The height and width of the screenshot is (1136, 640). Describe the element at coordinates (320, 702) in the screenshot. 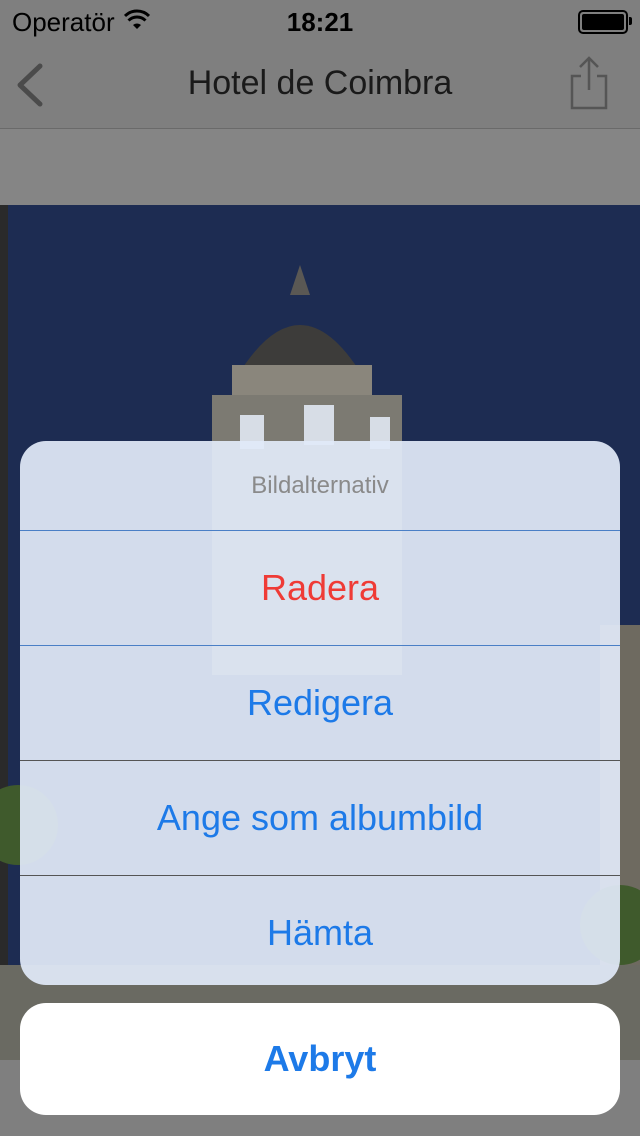

I see `edit-button: Redigera` at that location.